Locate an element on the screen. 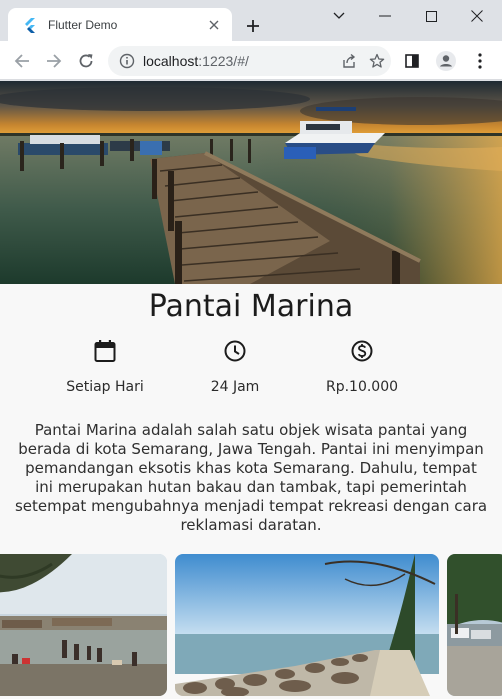  schedule-text: Setiap Hari is located at coordinates (105, 387).